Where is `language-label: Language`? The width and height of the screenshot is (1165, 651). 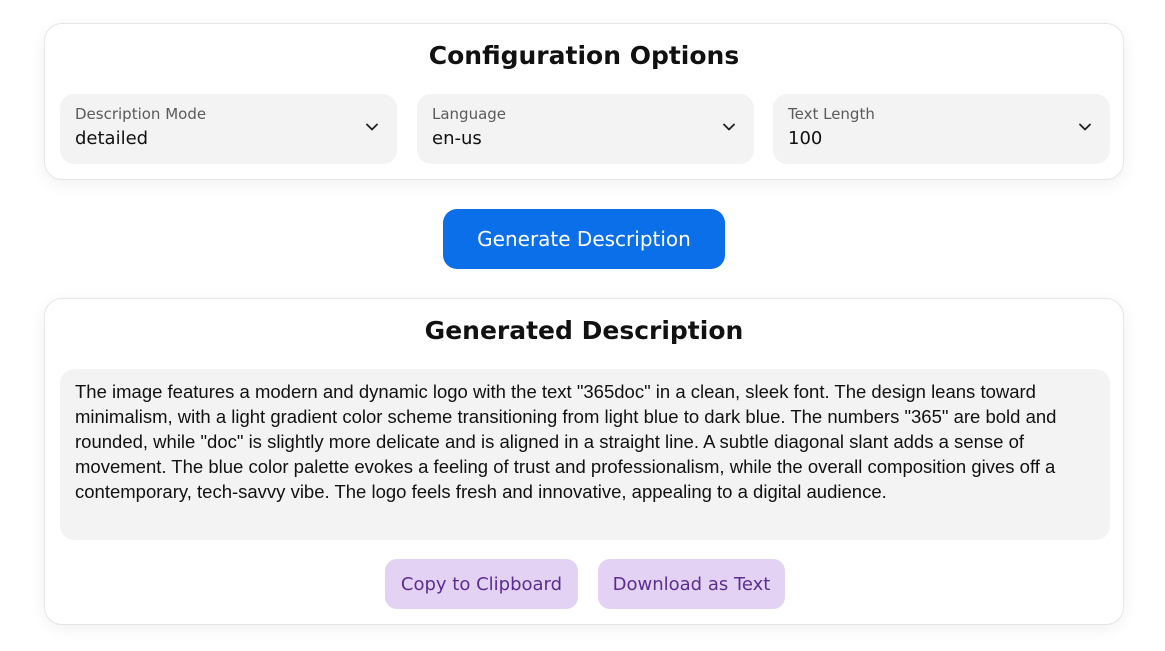
language-label: Language is located at coordinates (469, 114).